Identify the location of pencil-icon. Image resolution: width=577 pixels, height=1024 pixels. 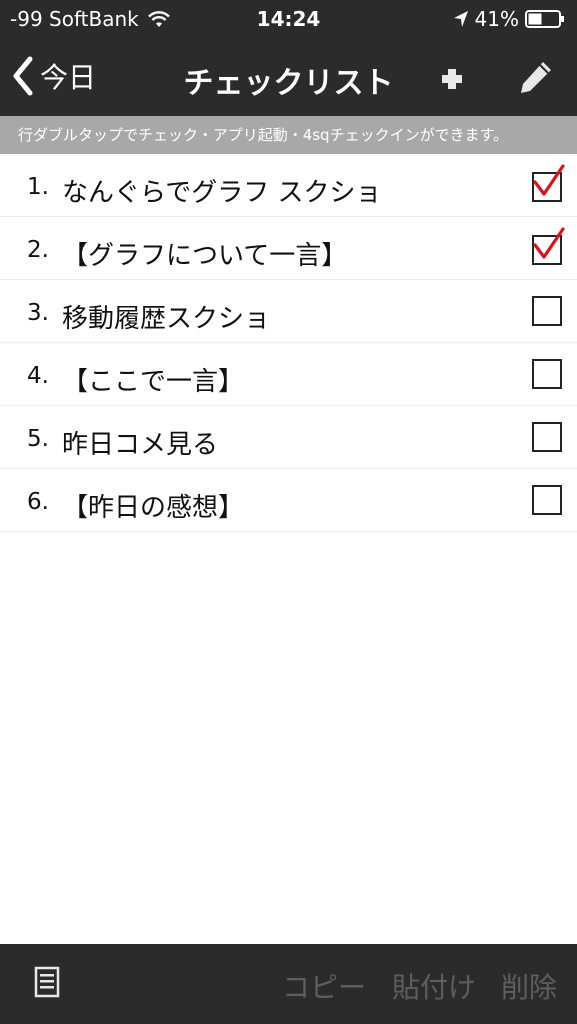
(536, 77).